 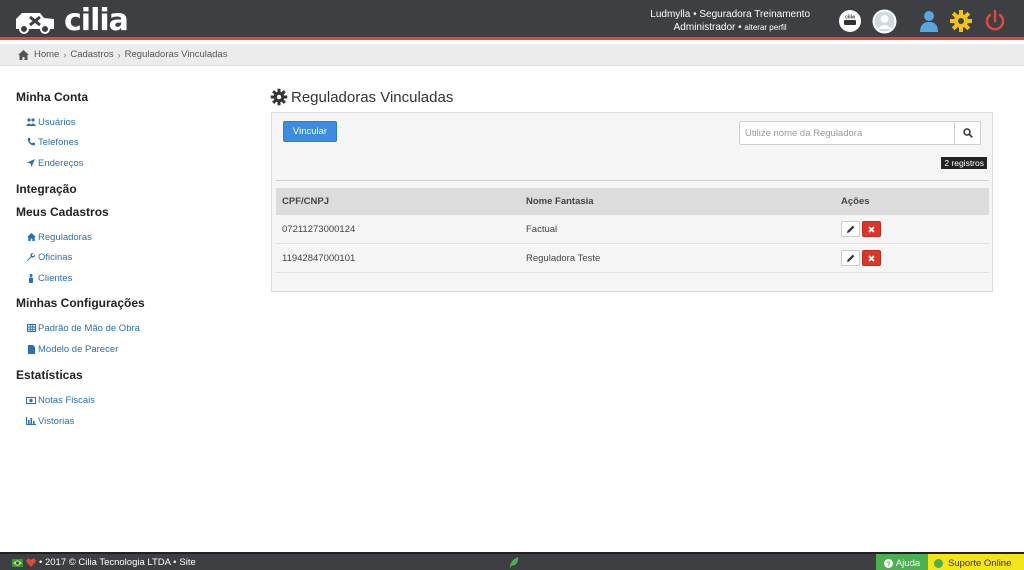 What do you see at coordinates (46, 54) in the screenshot?
I see `breadcrumb-home: Home` at bounding box center [46, 54].